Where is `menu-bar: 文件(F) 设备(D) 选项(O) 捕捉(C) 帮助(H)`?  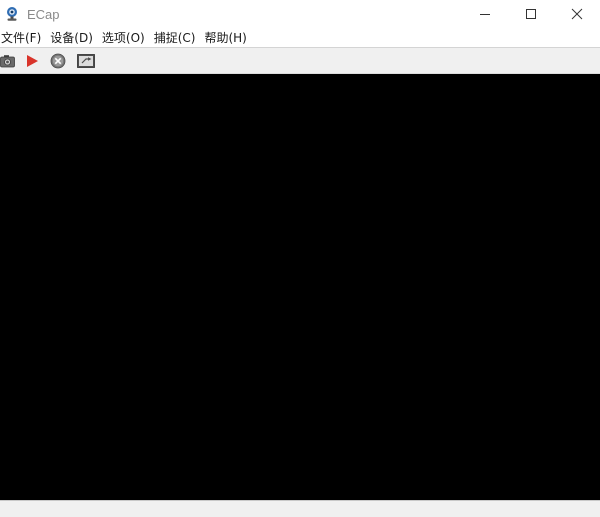
menu-bar: 文件(F) 设备(D) 选项(O) 捕捉(C) 帮助(H) is located at coordinates (300, 38).